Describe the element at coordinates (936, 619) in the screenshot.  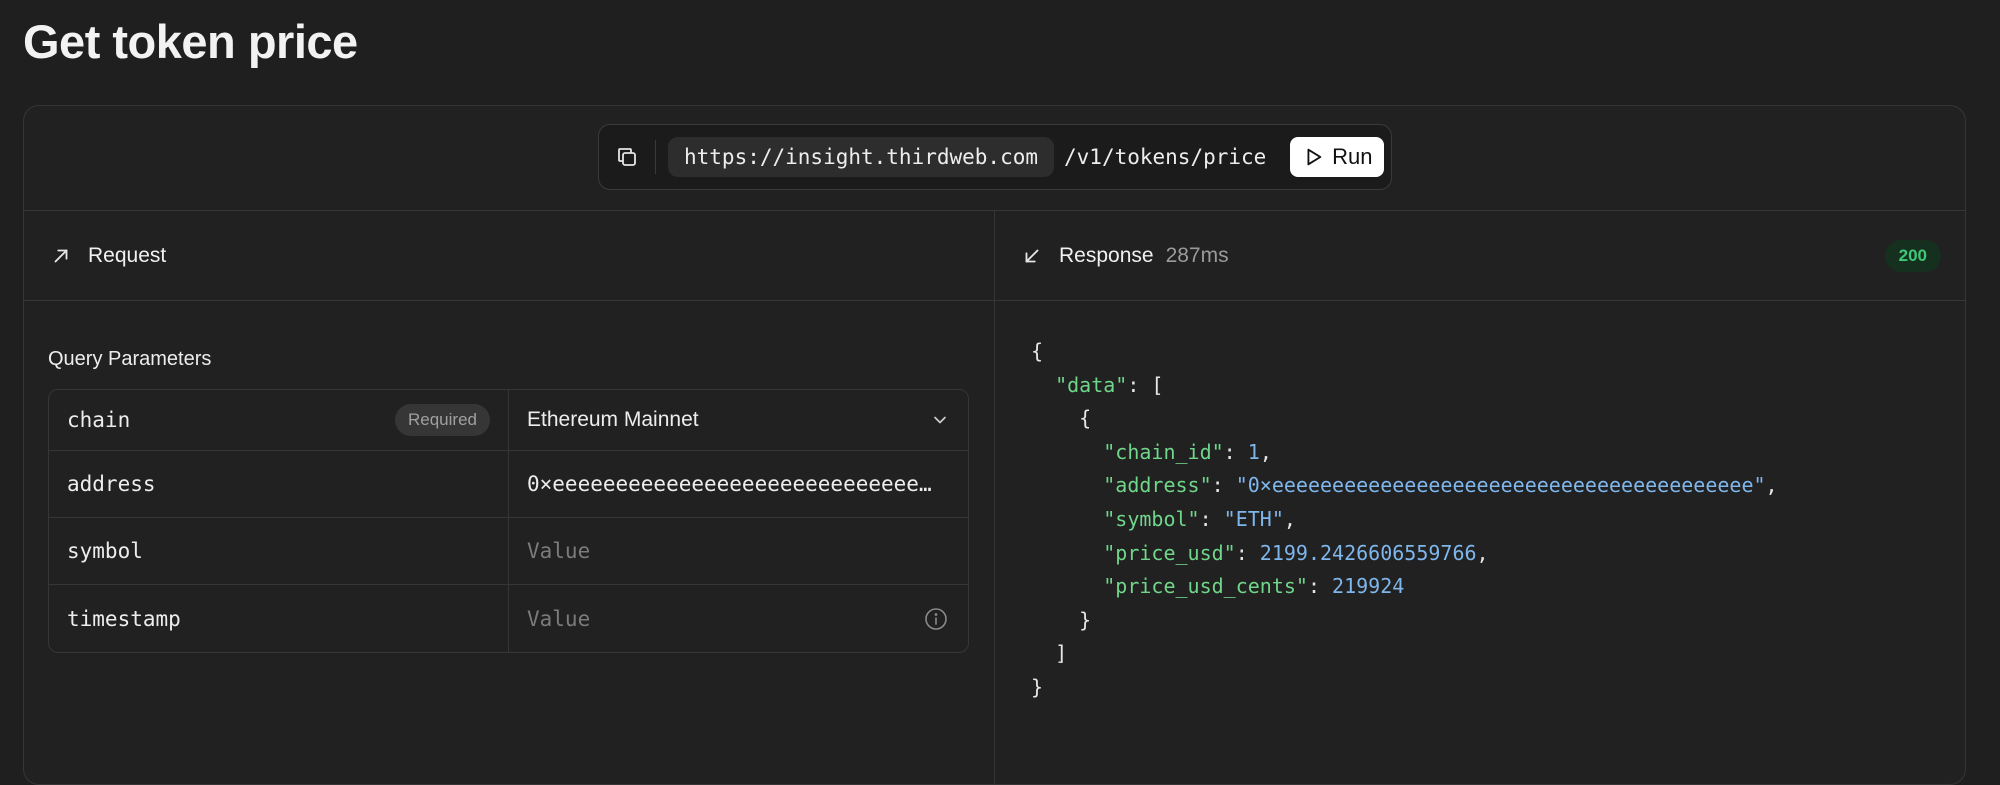
I see `info-icon` at that location.